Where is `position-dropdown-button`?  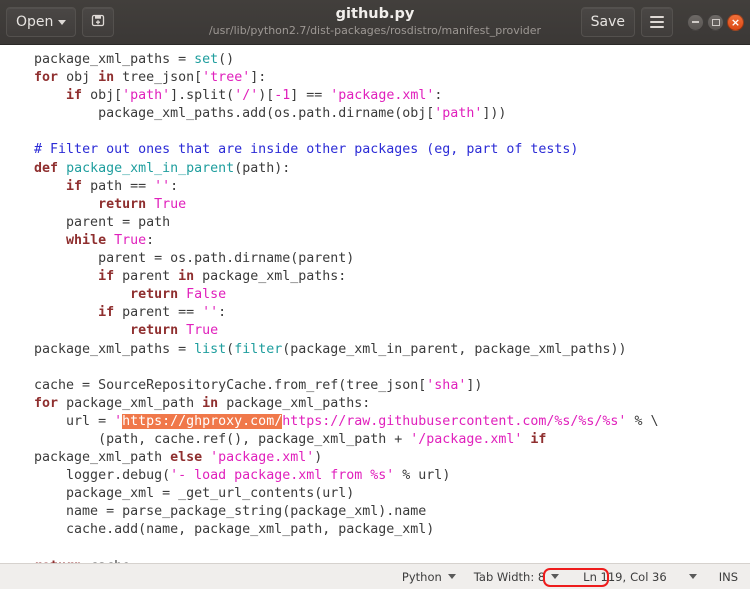 position-dropdown-button is located at coordinates (692, 576).